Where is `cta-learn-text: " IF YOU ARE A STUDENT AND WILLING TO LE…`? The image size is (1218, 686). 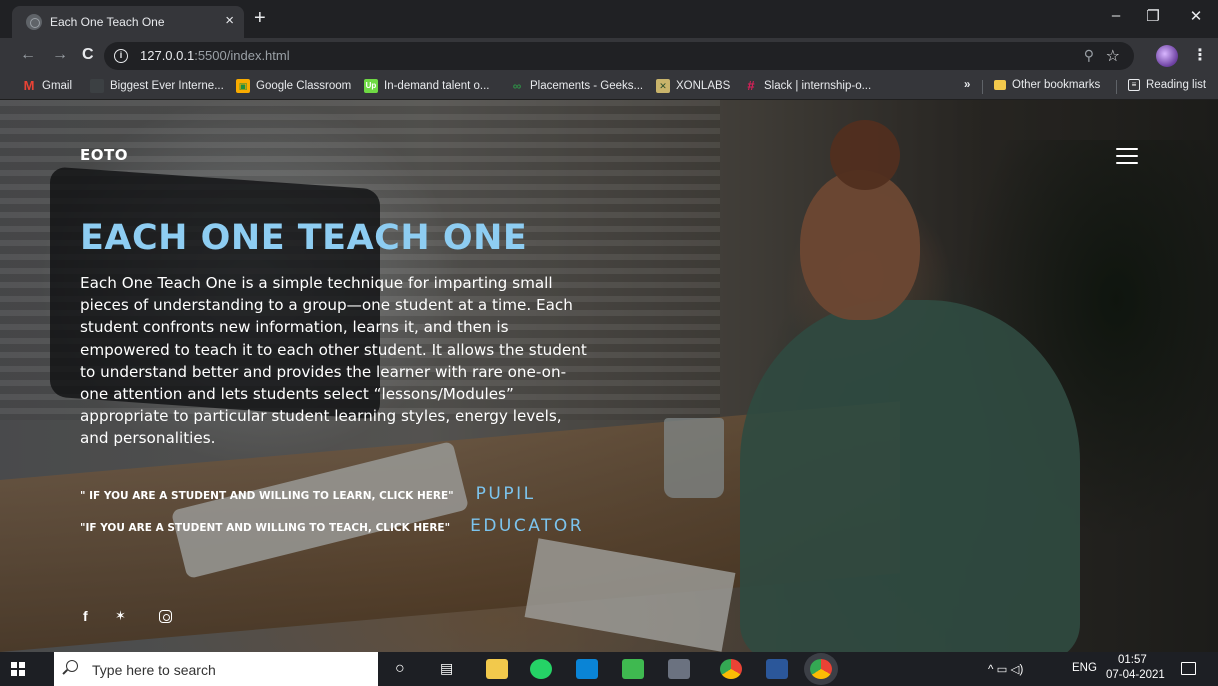 cta-learn-text: " IF YOU ARE A STUDENT AND WILLING TO LE… is located at coordinates (267, 496).